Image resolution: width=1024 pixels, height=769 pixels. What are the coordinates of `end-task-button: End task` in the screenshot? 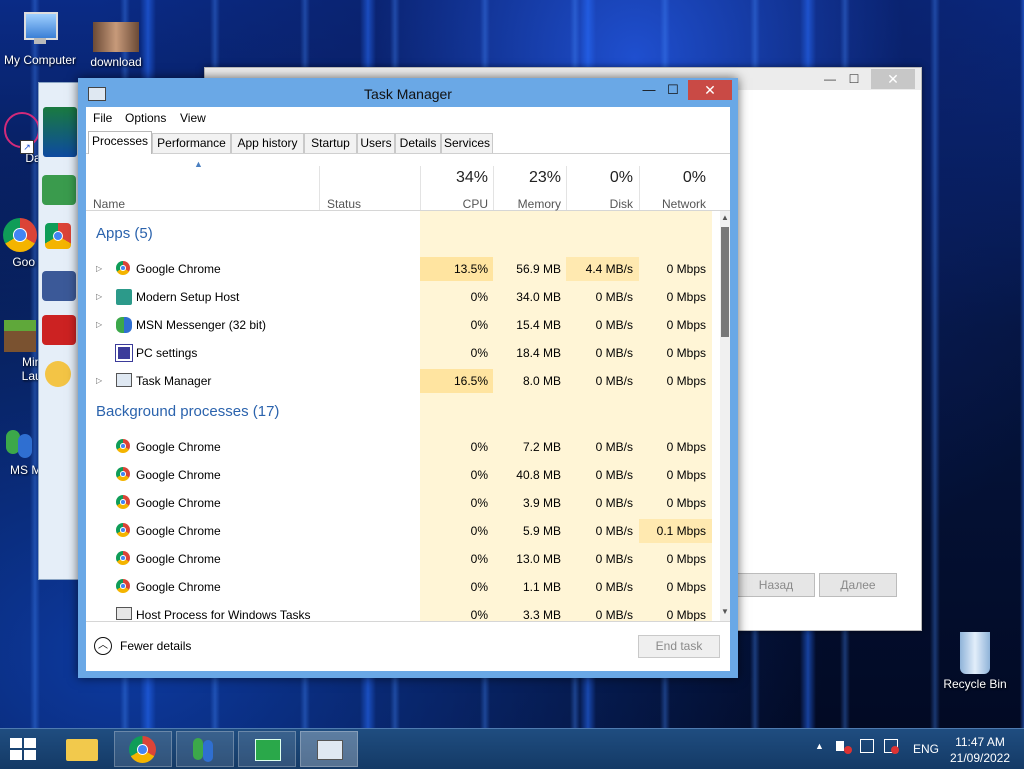 It's located at (679, 646).